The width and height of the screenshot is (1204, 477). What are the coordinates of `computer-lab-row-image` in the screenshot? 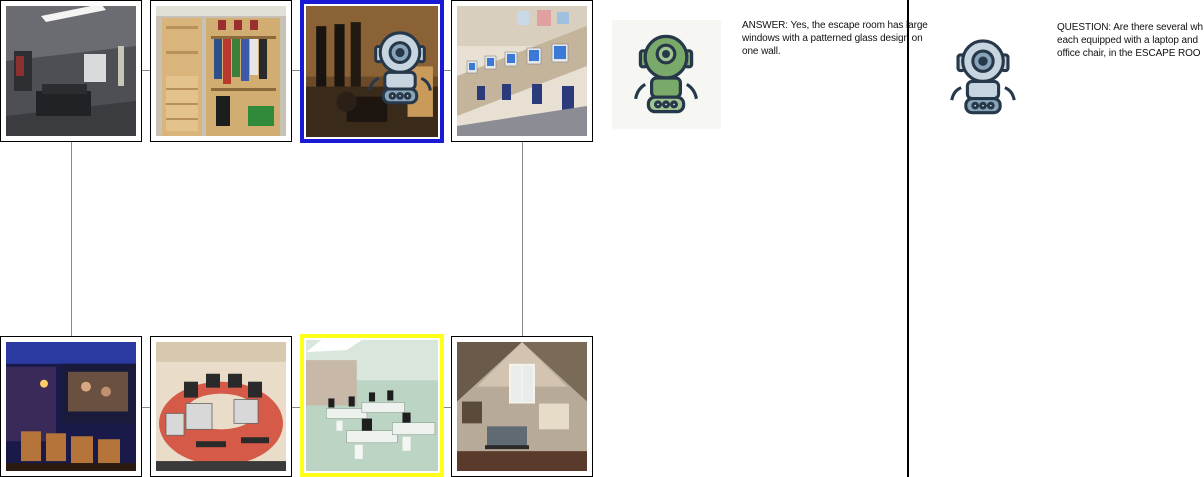 It's located at (522, 71).